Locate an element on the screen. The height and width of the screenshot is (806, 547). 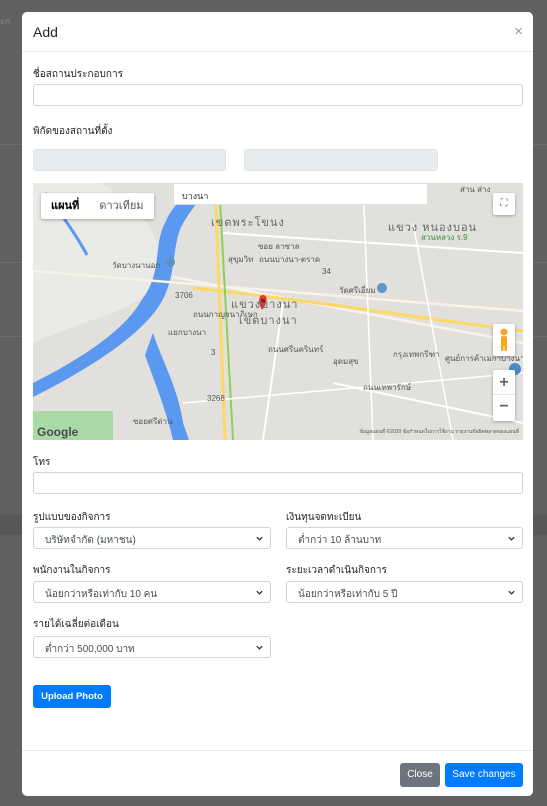
map-label: สวนหลวง ร.9 is located at coordinates (444, 237).